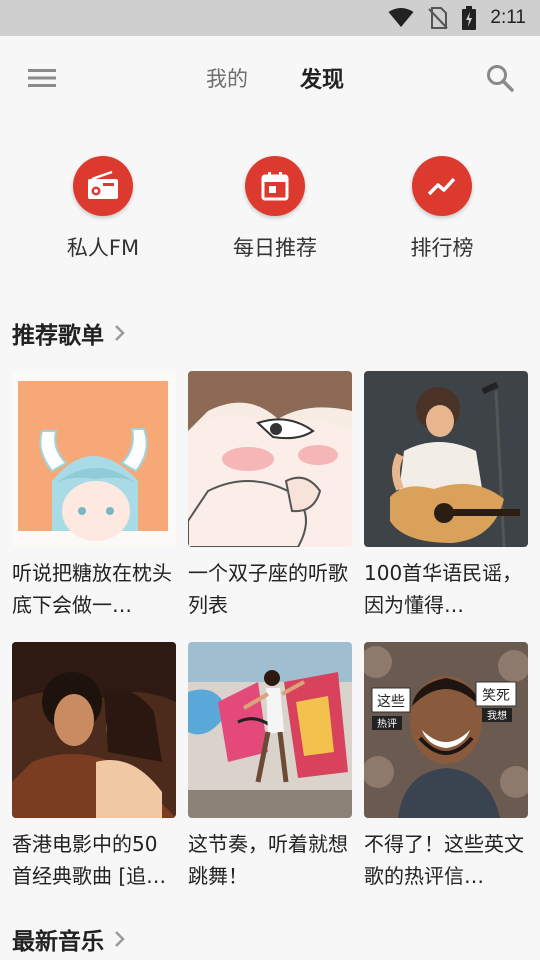 The image size is (540, 960). What do you see at coordinates (401, 17) in the screenshot?
I see `wifi-icon` at bounding box center [401, 17].